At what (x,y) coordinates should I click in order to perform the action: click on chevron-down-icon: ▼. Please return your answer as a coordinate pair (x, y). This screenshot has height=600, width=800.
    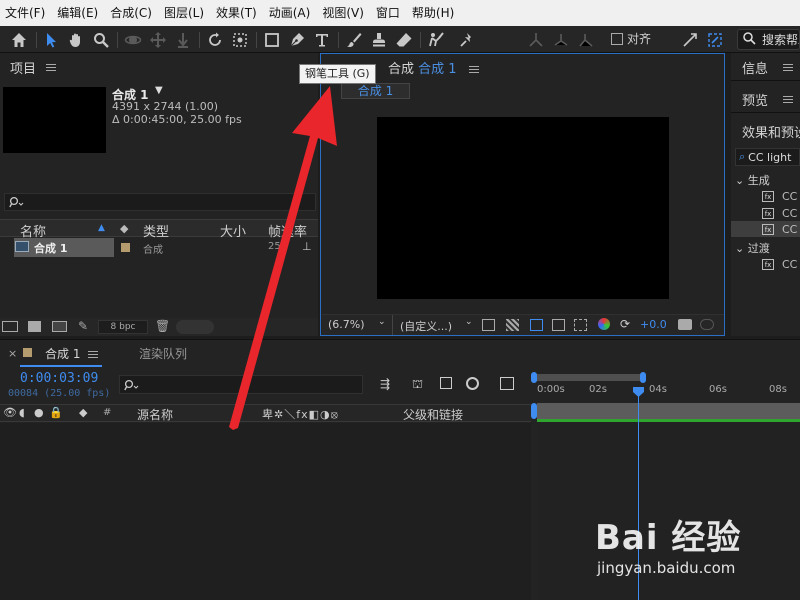
    Looking at the image, I should click on (159, 90).